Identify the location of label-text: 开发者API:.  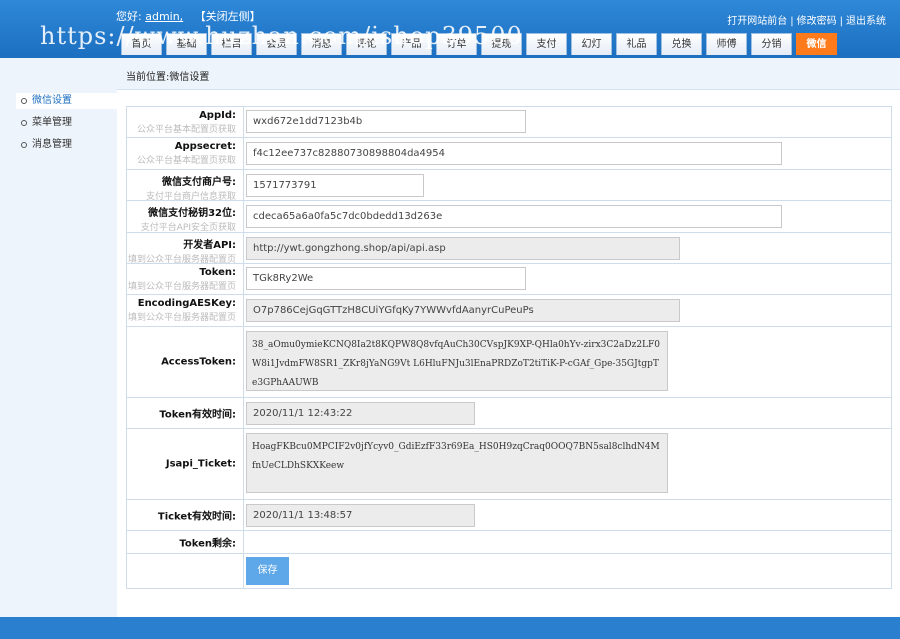
(209, 245).